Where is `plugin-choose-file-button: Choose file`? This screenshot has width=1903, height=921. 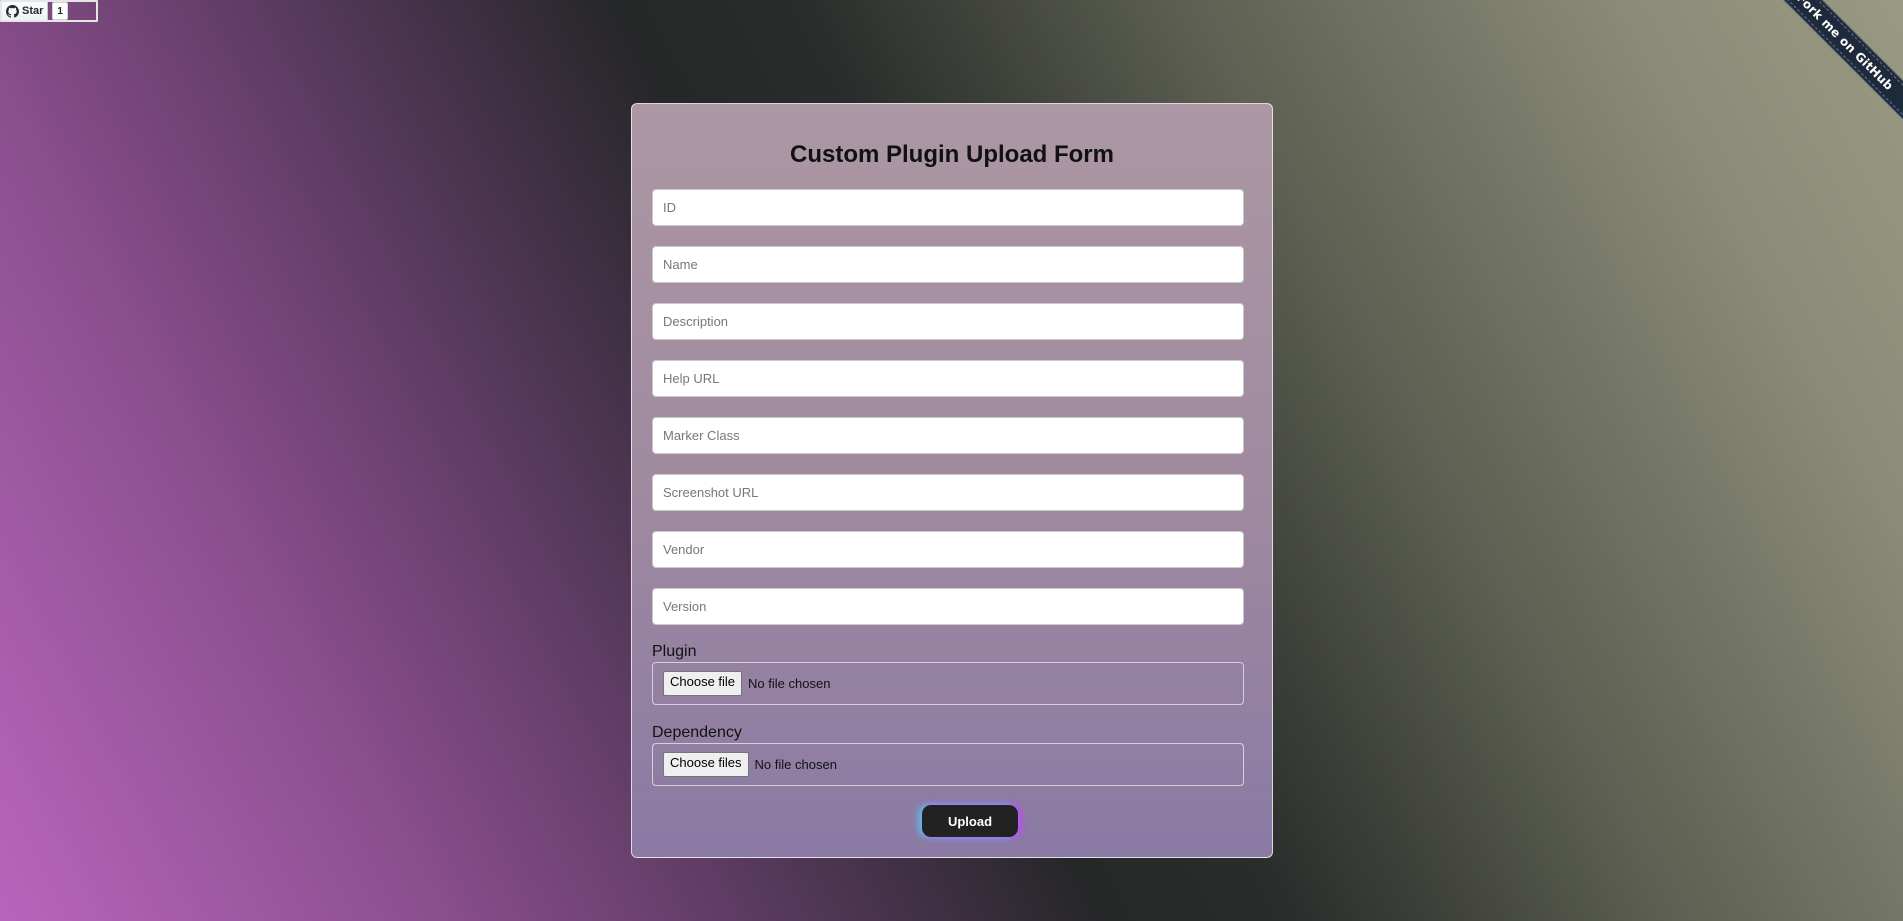 plugin-choose-file-button: Choose file is located at coordinates (703, 683).